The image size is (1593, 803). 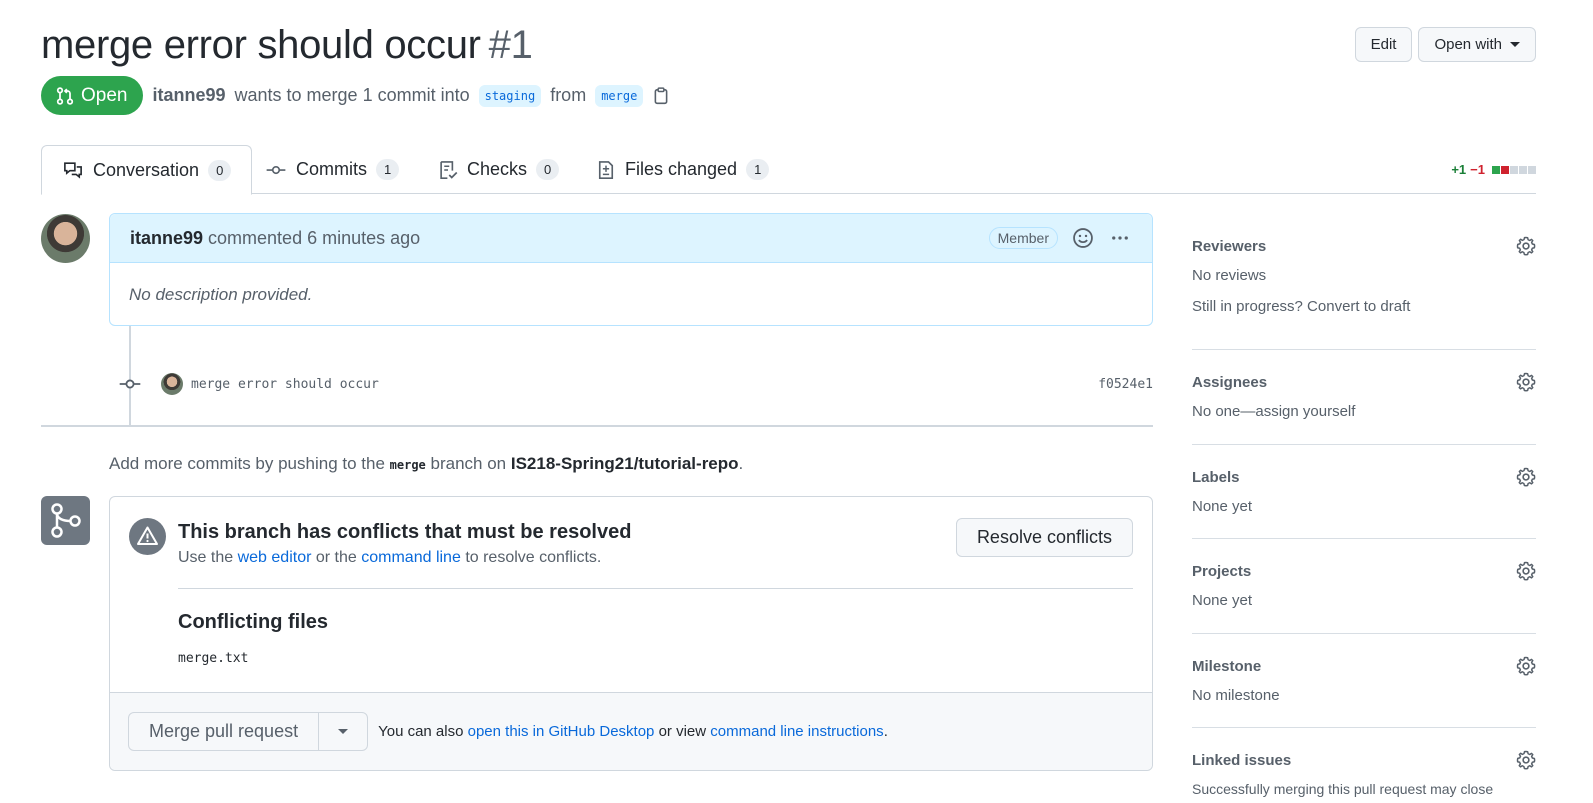 What do you see at coordinates (213, 658) in the screenshot?
I see `conflicting-file: merge.txt` at bounding box center [213, 658].